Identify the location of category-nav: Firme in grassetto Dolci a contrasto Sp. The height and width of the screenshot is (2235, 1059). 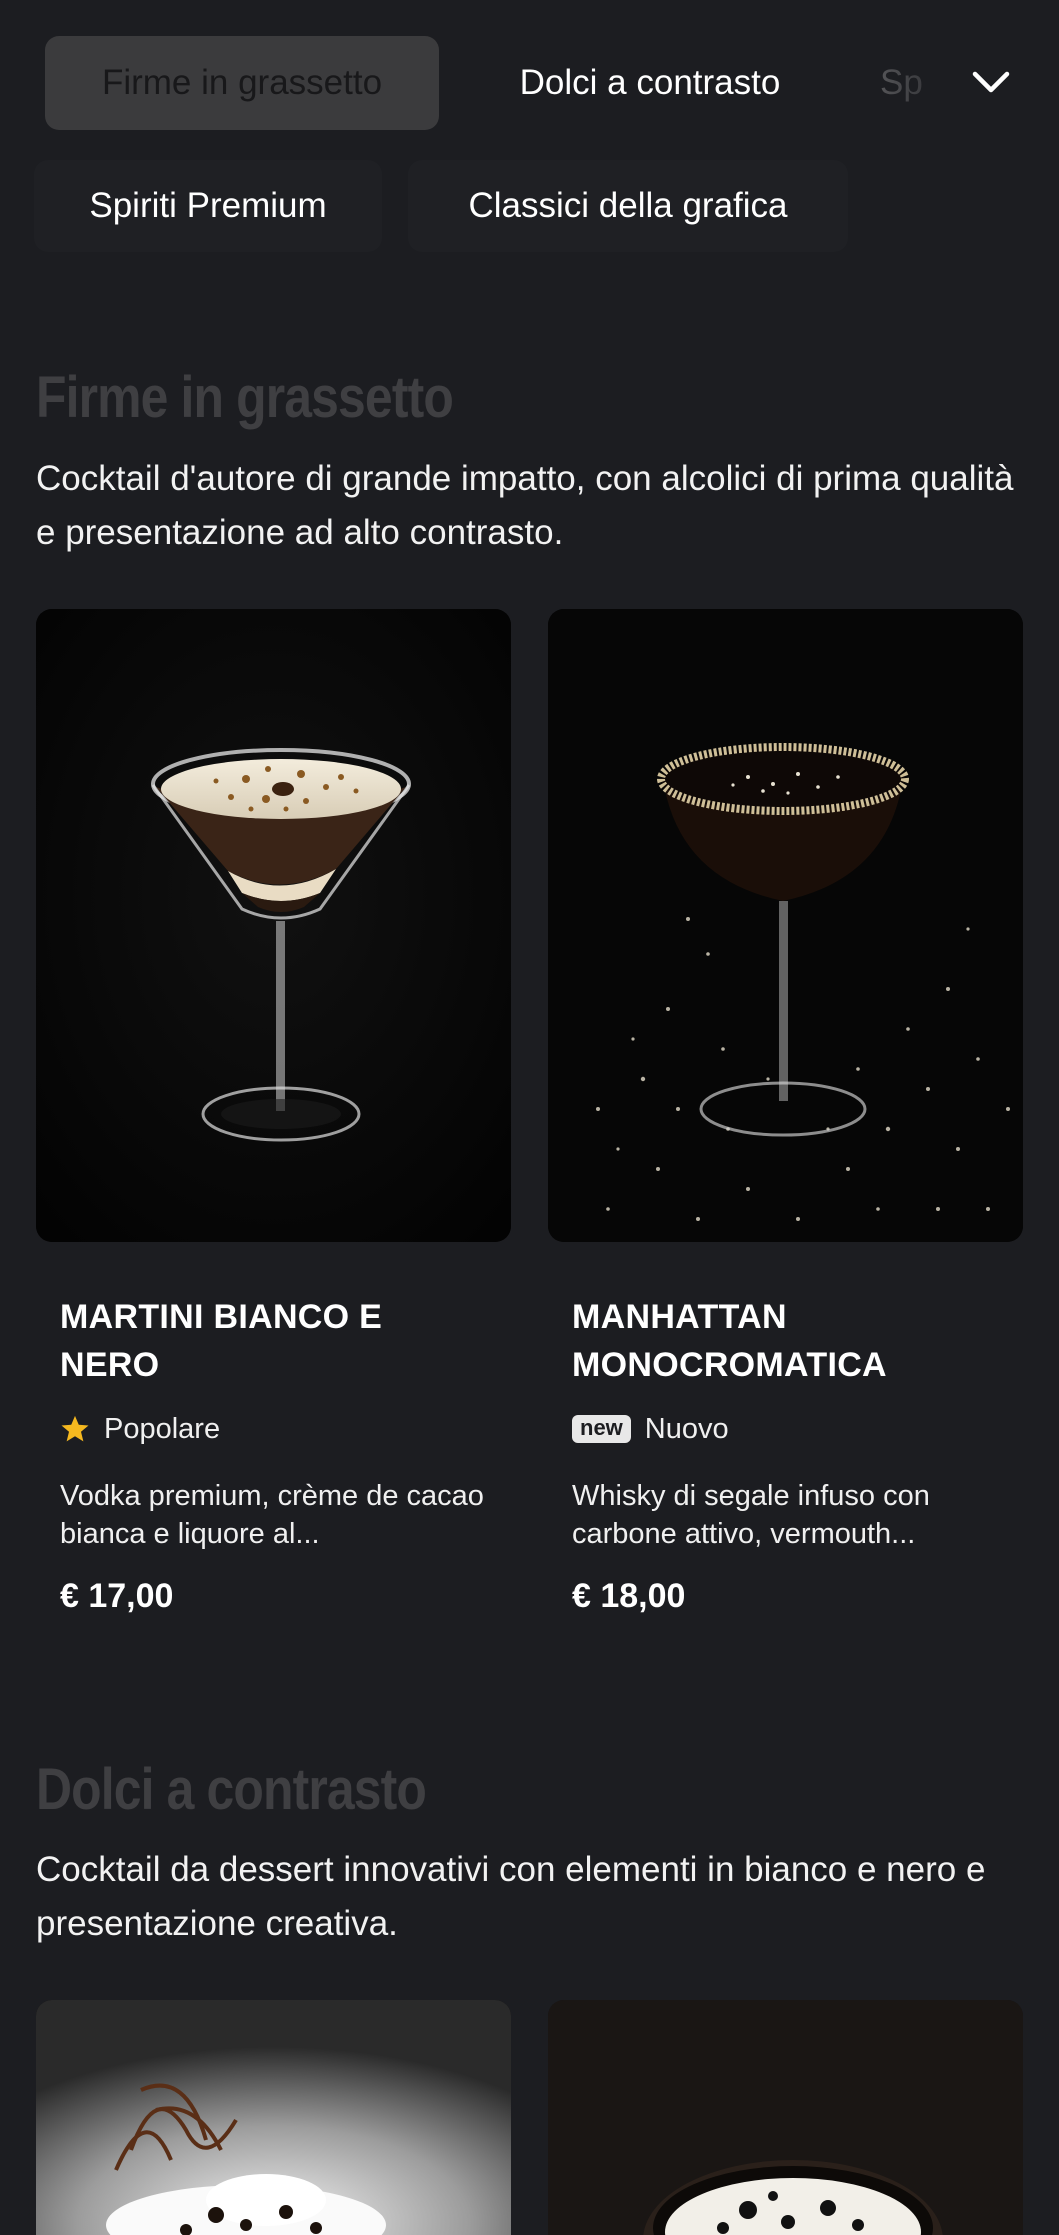
(529, 84).